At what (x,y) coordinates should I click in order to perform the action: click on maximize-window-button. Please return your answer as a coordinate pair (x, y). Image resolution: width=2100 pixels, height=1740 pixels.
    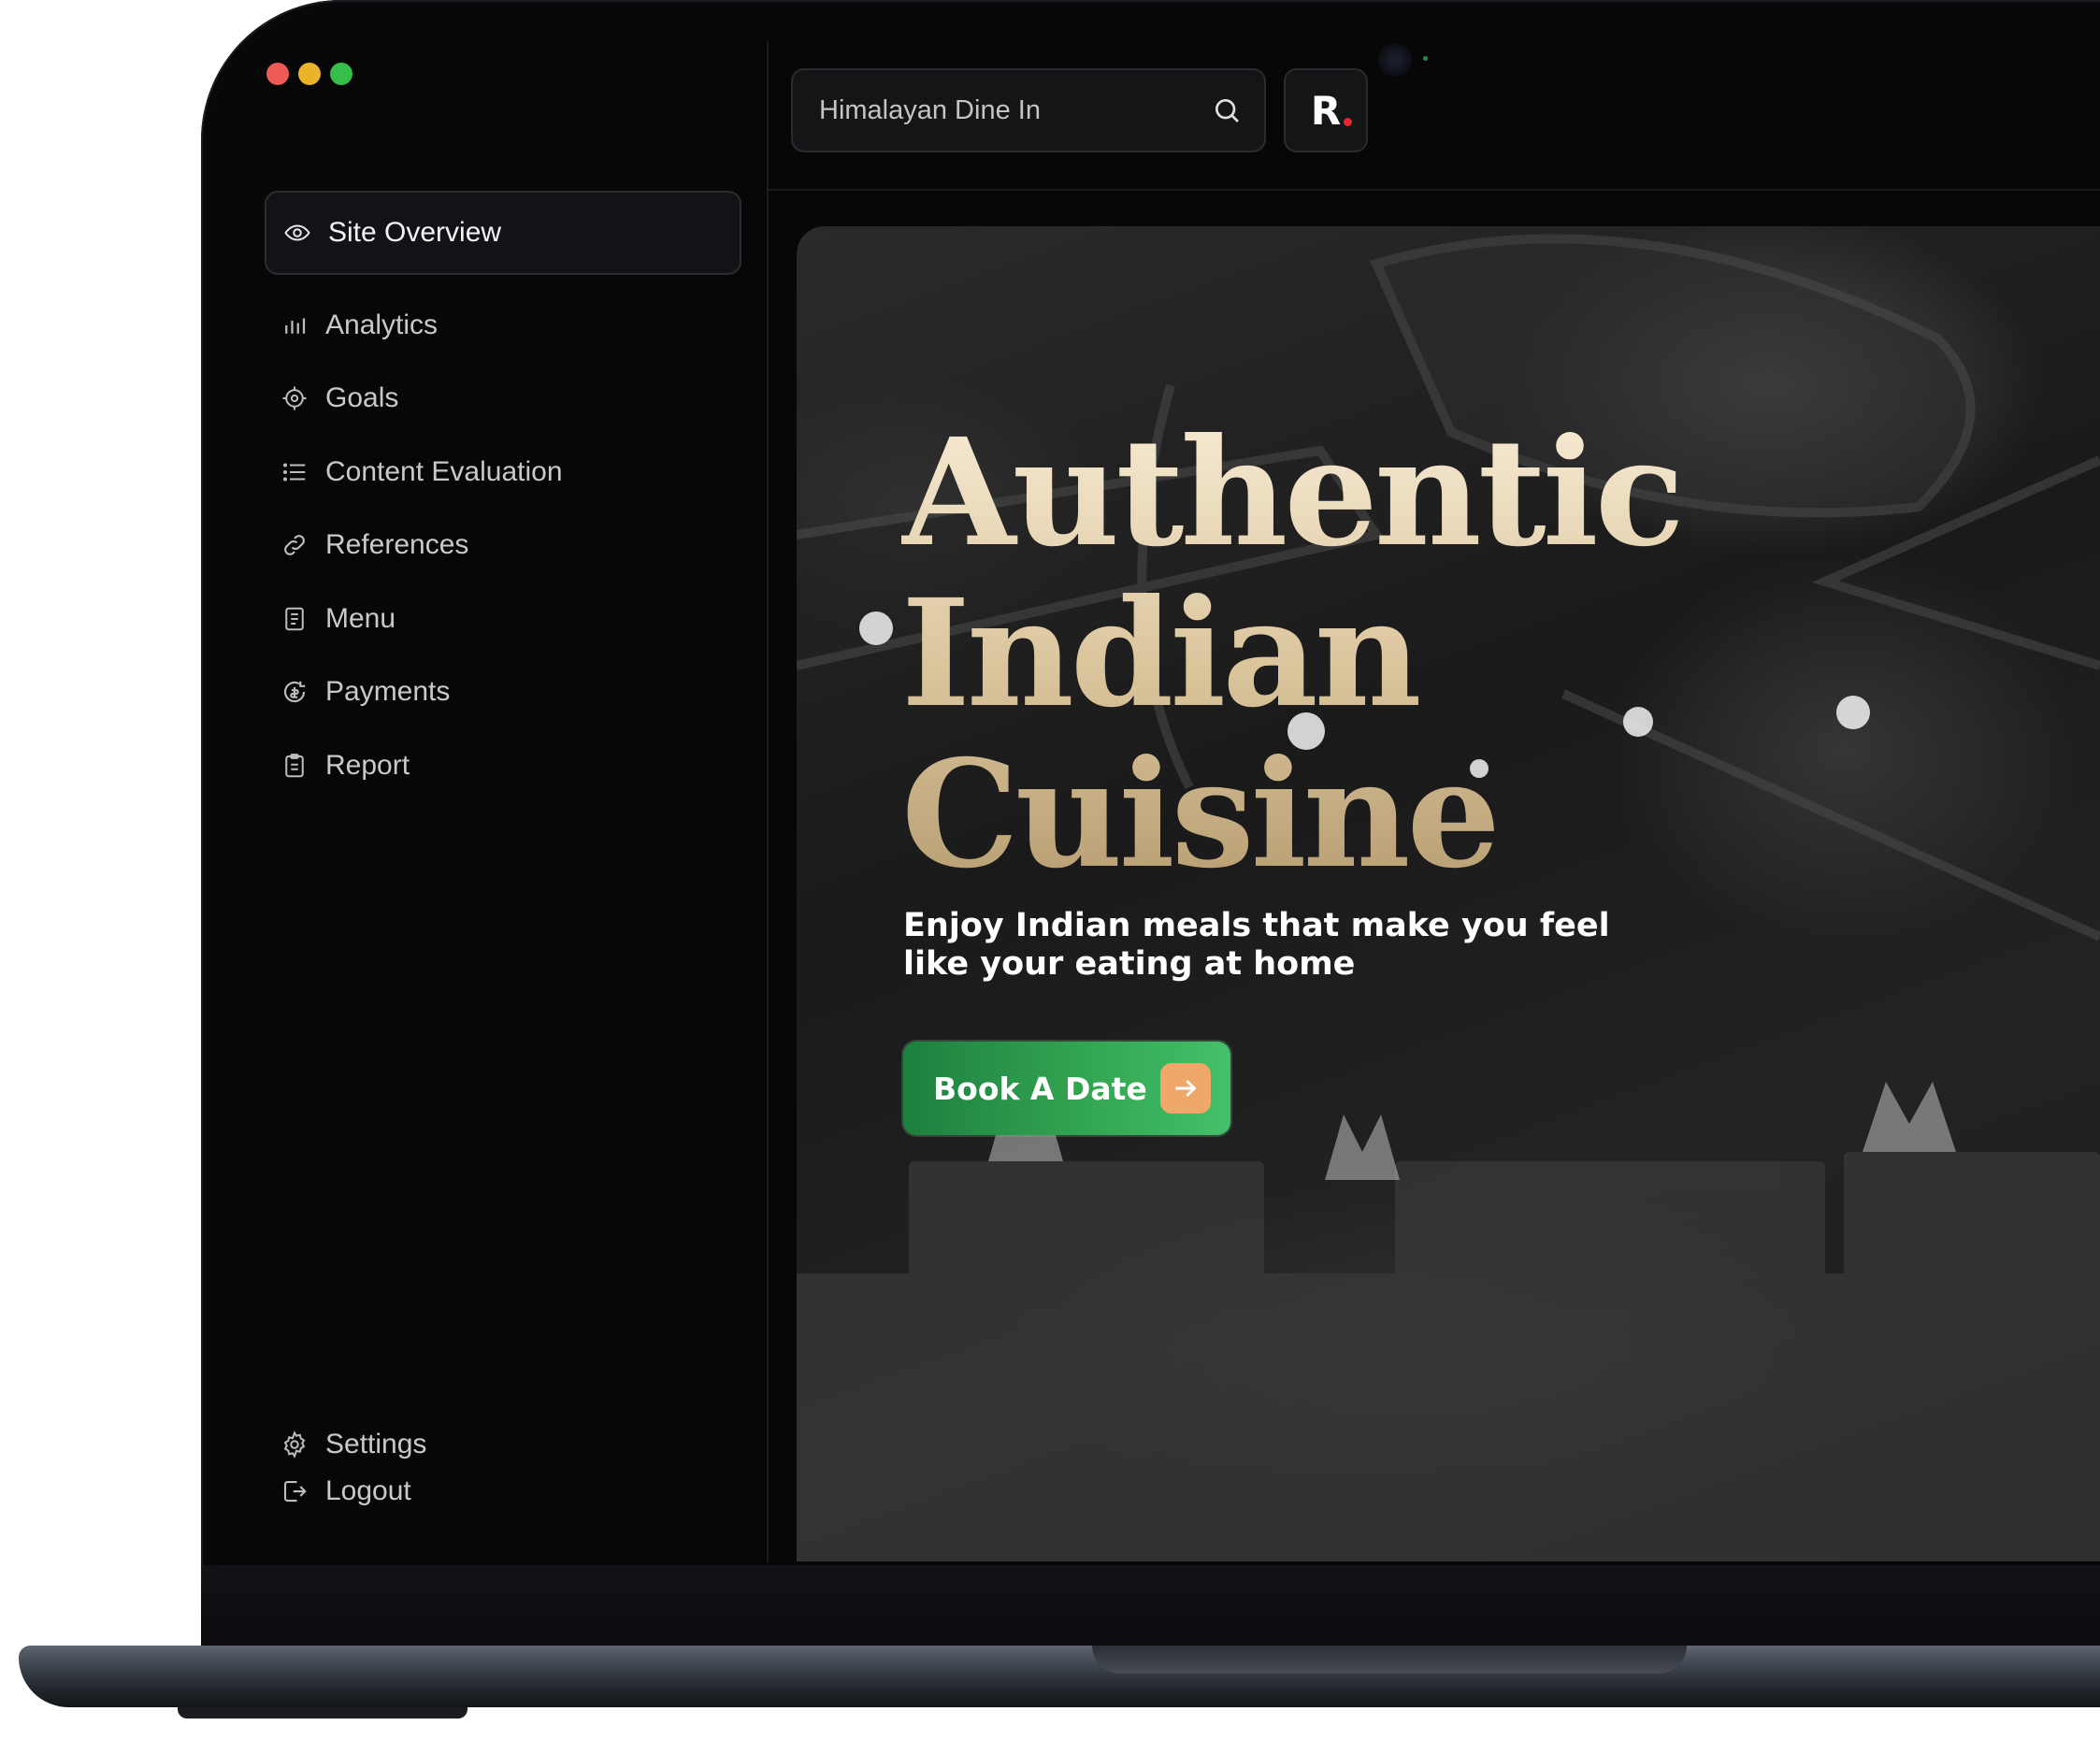
    Looking at the image, I should click on (341, 74).